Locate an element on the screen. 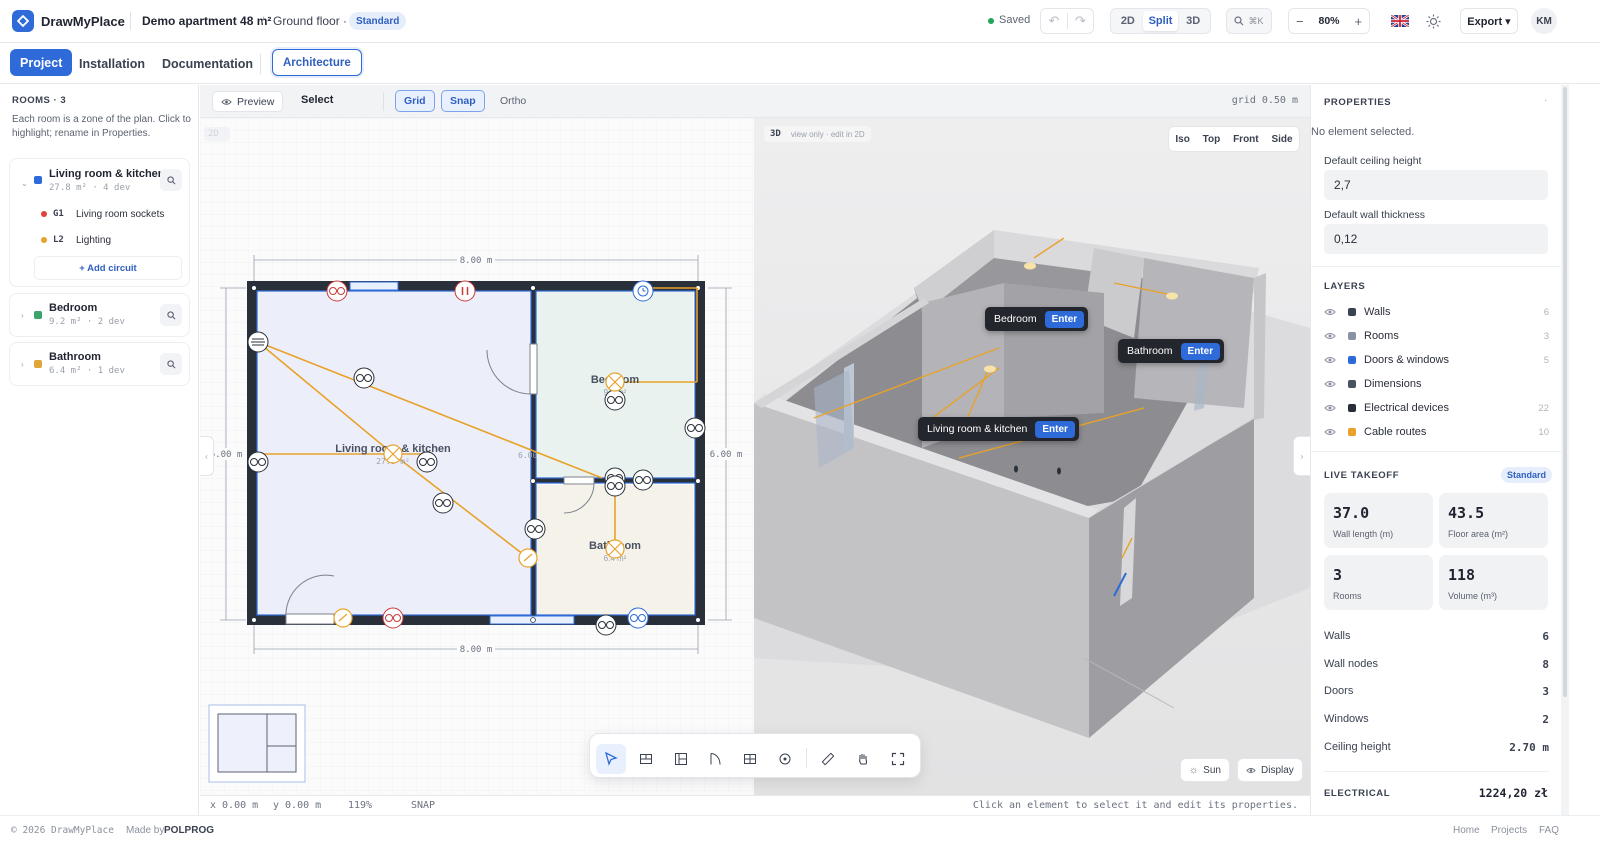  avatar: KM is located at coordinates (1544, 21).